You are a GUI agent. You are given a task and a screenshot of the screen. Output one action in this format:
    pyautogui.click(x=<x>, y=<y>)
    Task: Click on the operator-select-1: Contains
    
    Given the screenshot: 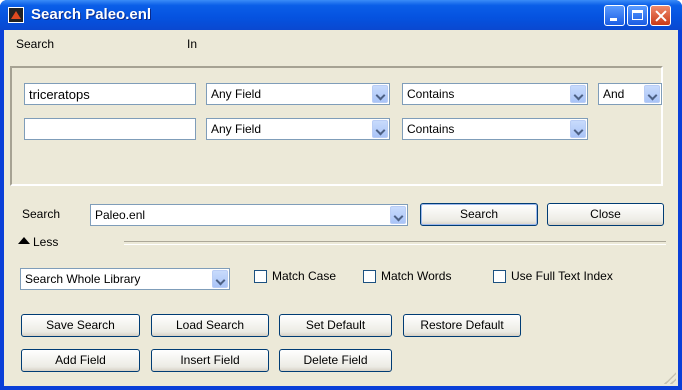 What is the action you would take?
    pyautogui.click(x=495, y=94)
    